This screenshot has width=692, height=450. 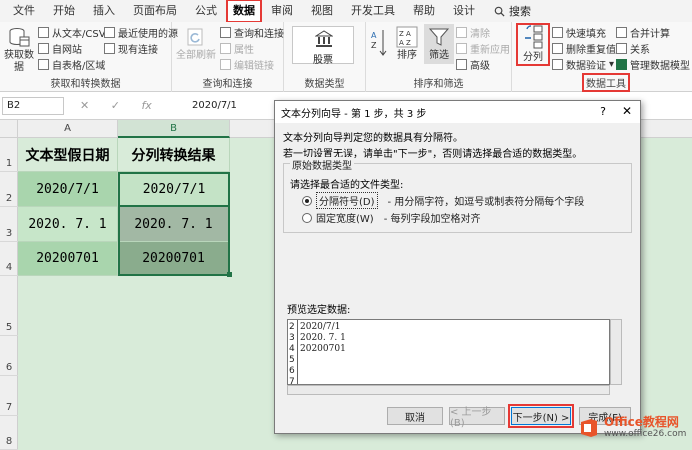 I want to click on row-header: 6, so click(x=9, y=356).